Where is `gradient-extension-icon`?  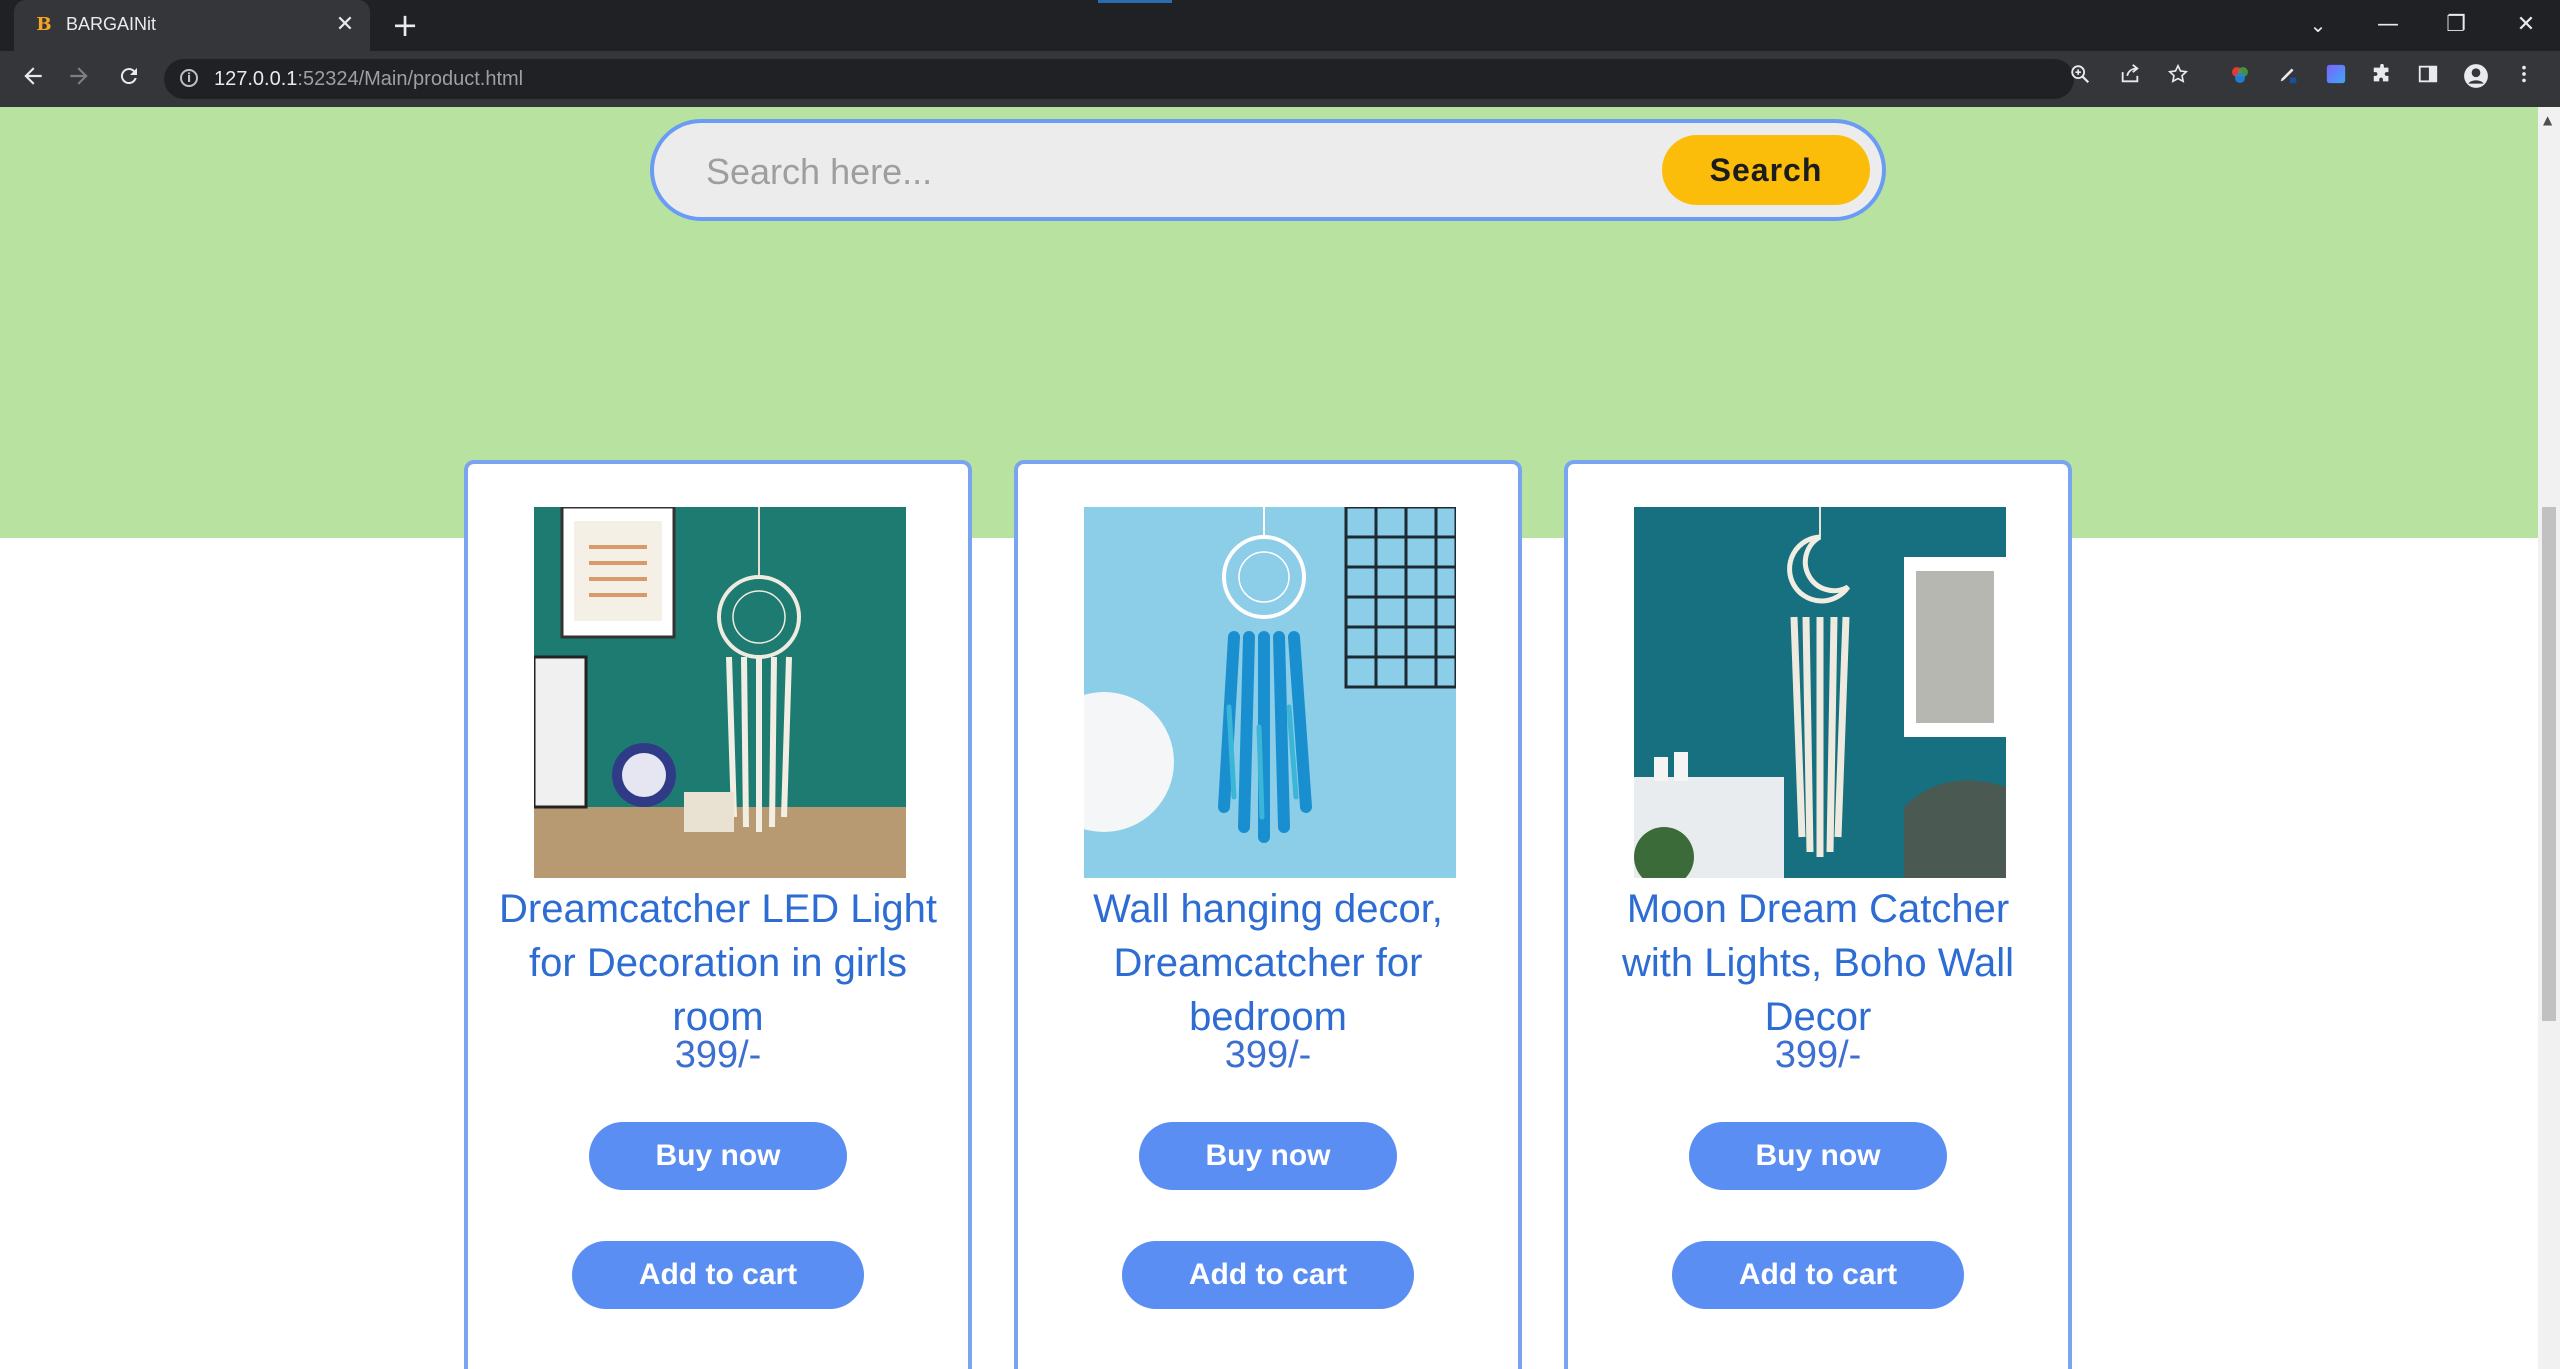
gradient-extension-icon is located at coordinates (2336, 79).